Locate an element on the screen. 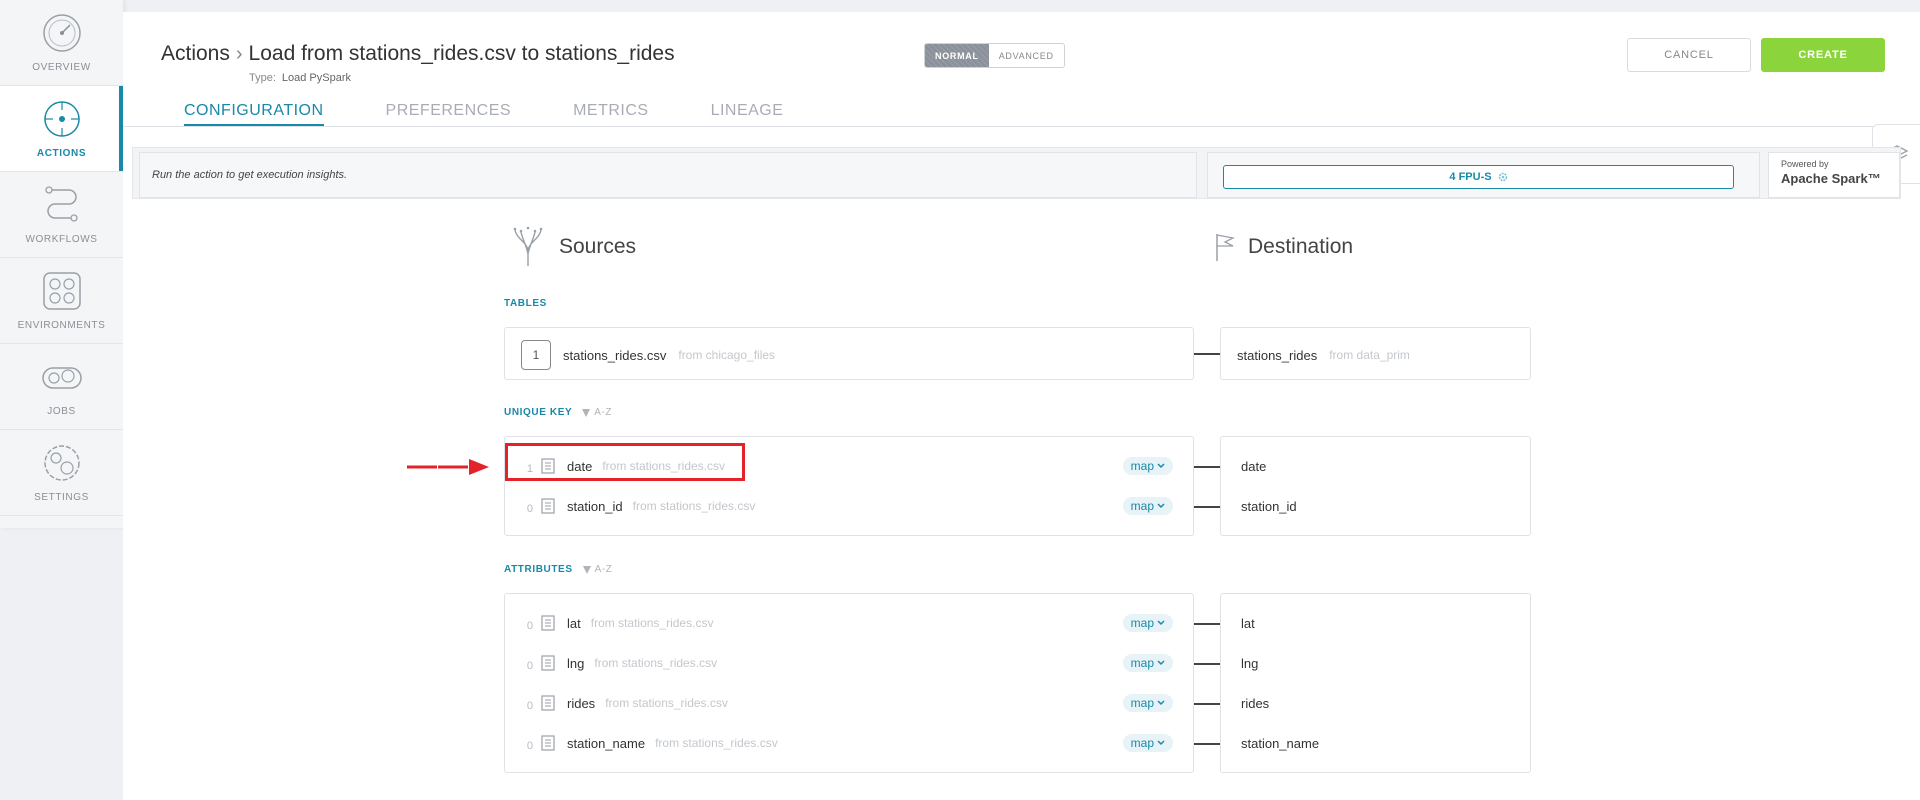 The image size is (1920, 800). attribute-row: 0 rides from stations_rides.csv map is located at coordinates (849, 703).